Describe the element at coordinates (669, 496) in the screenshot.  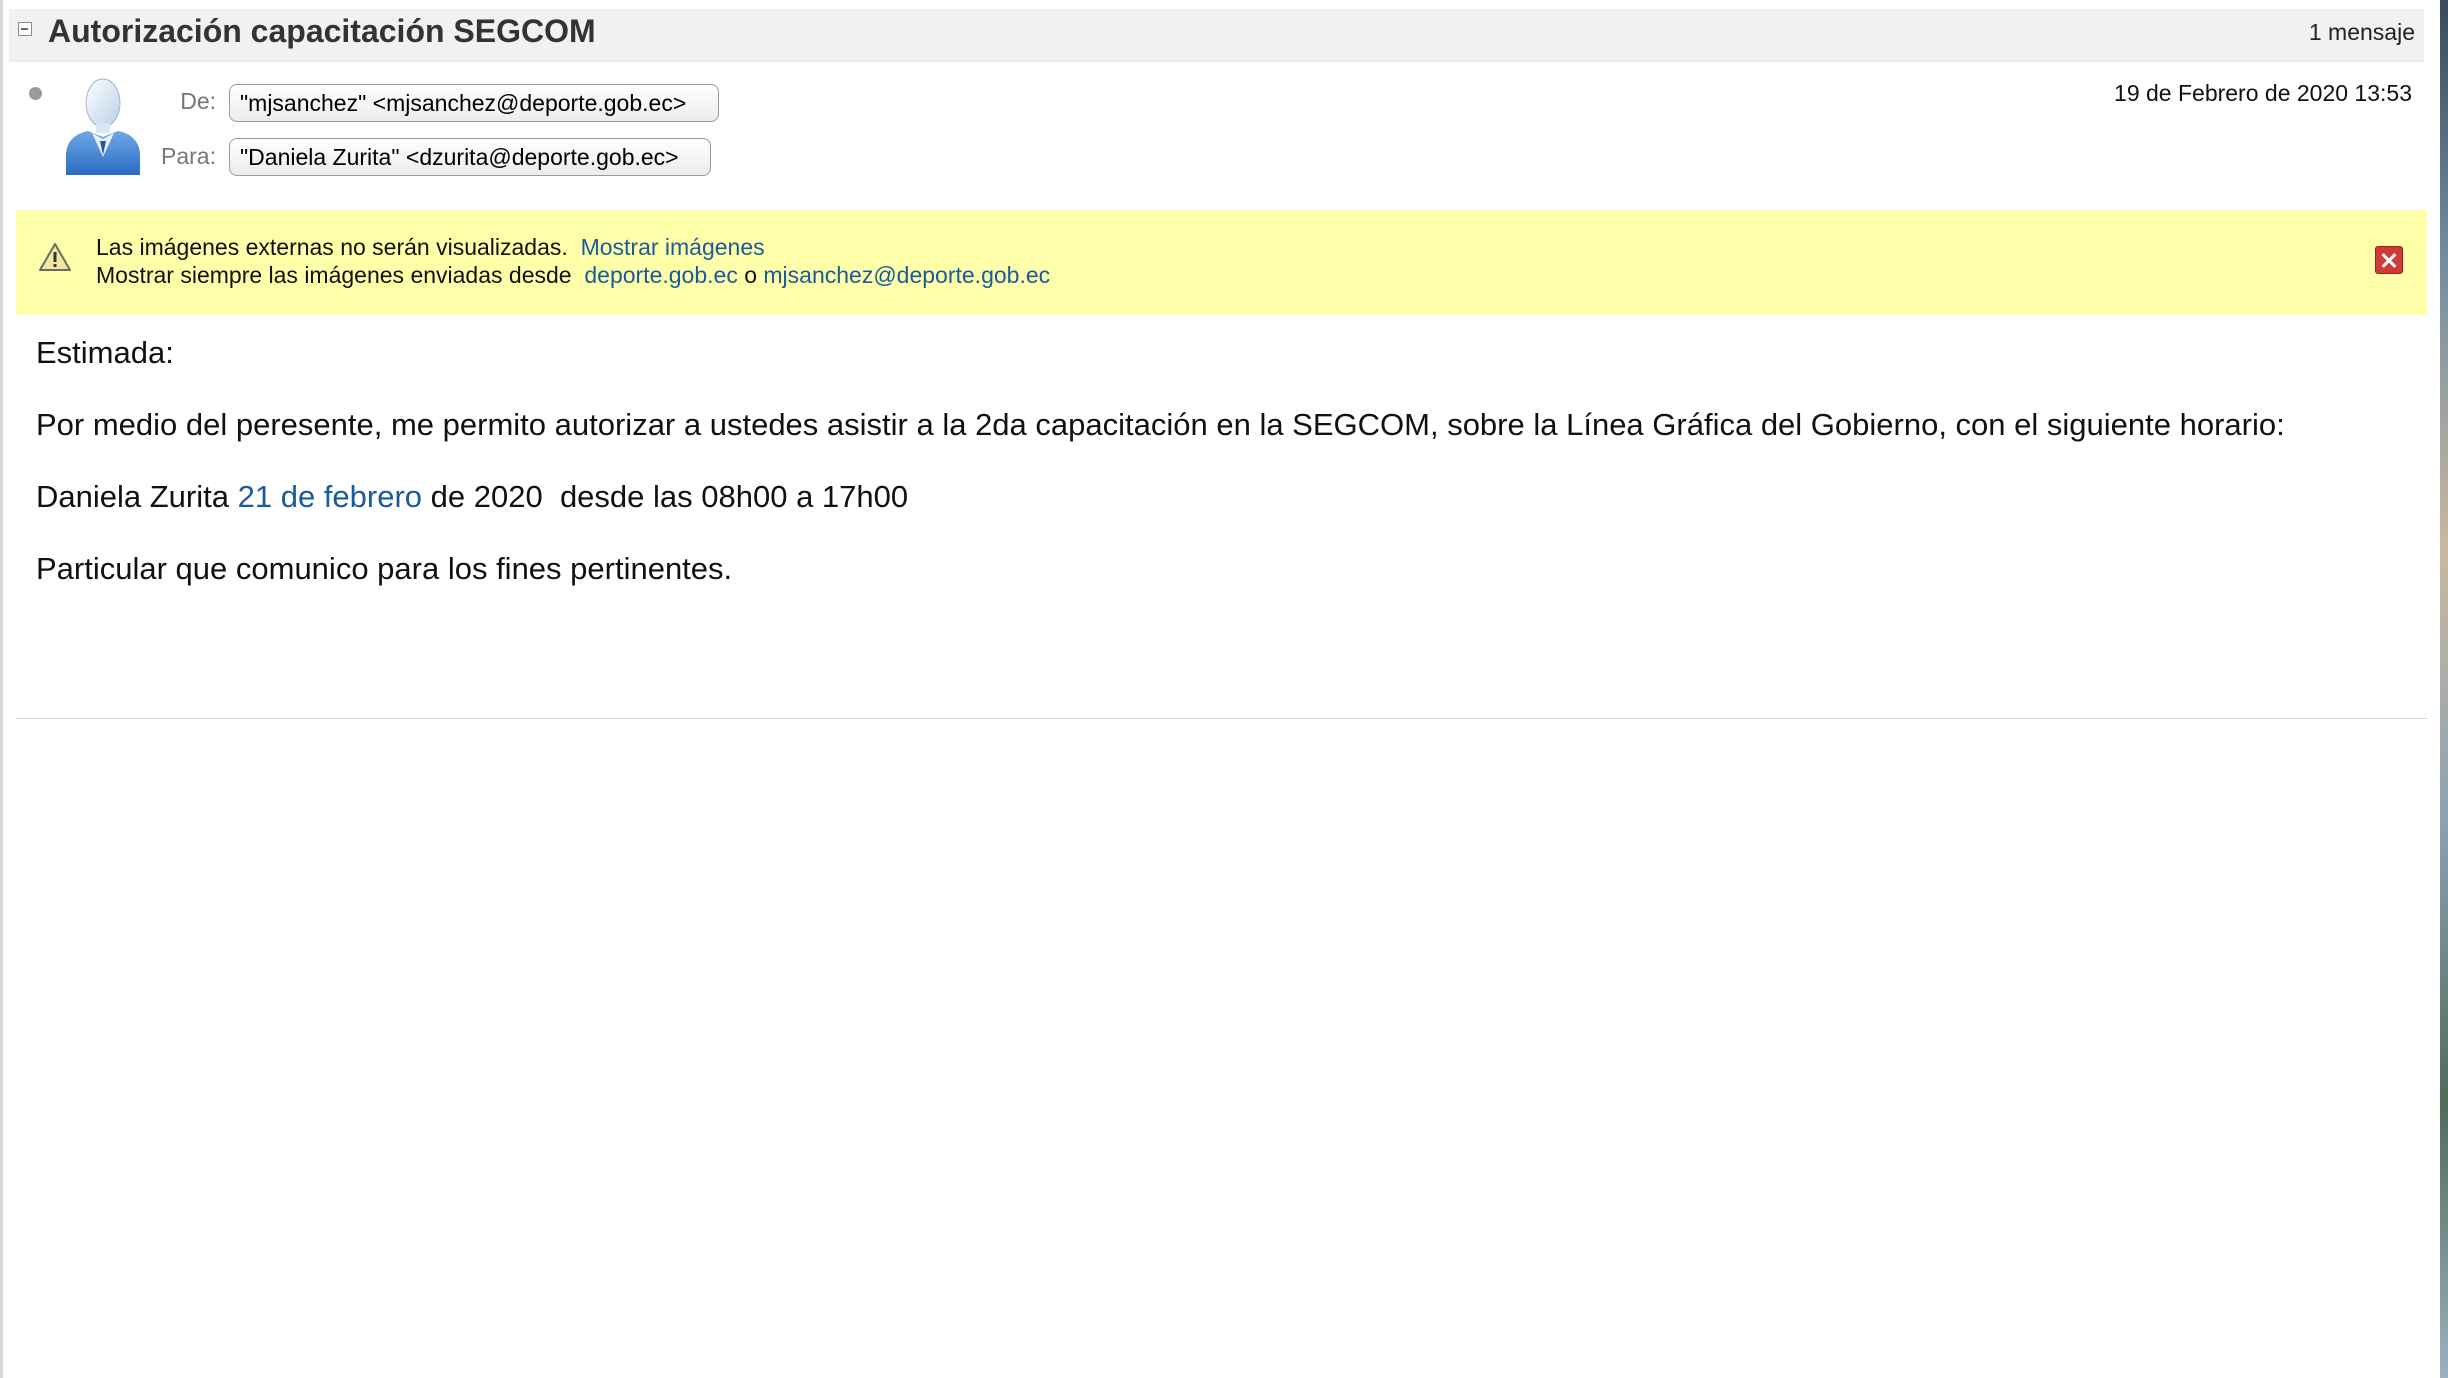
I see `schedule-details: de 2020 desde las 08h00 a 17h00` at that location.